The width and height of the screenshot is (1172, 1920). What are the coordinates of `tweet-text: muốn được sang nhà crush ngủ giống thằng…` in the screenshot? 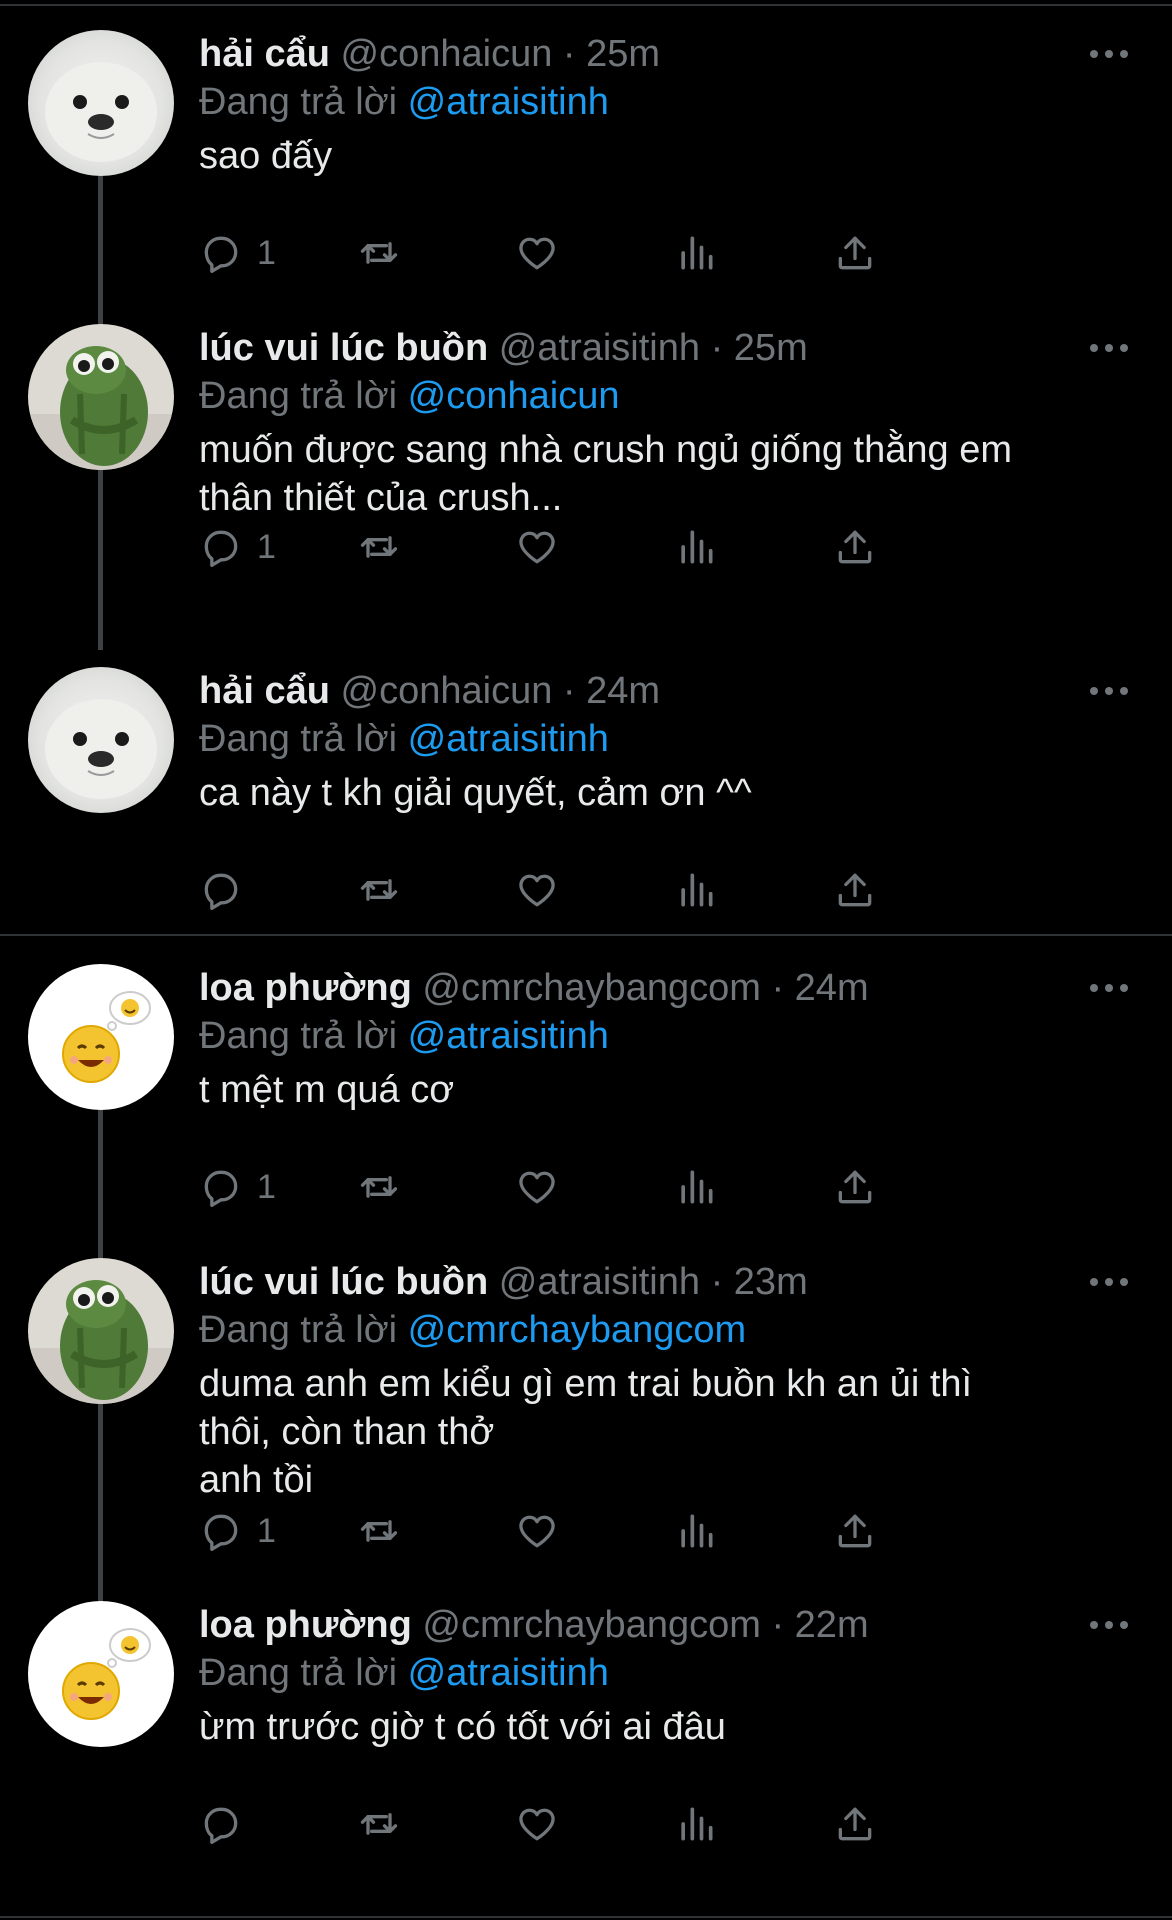 It's located at (605, 474).